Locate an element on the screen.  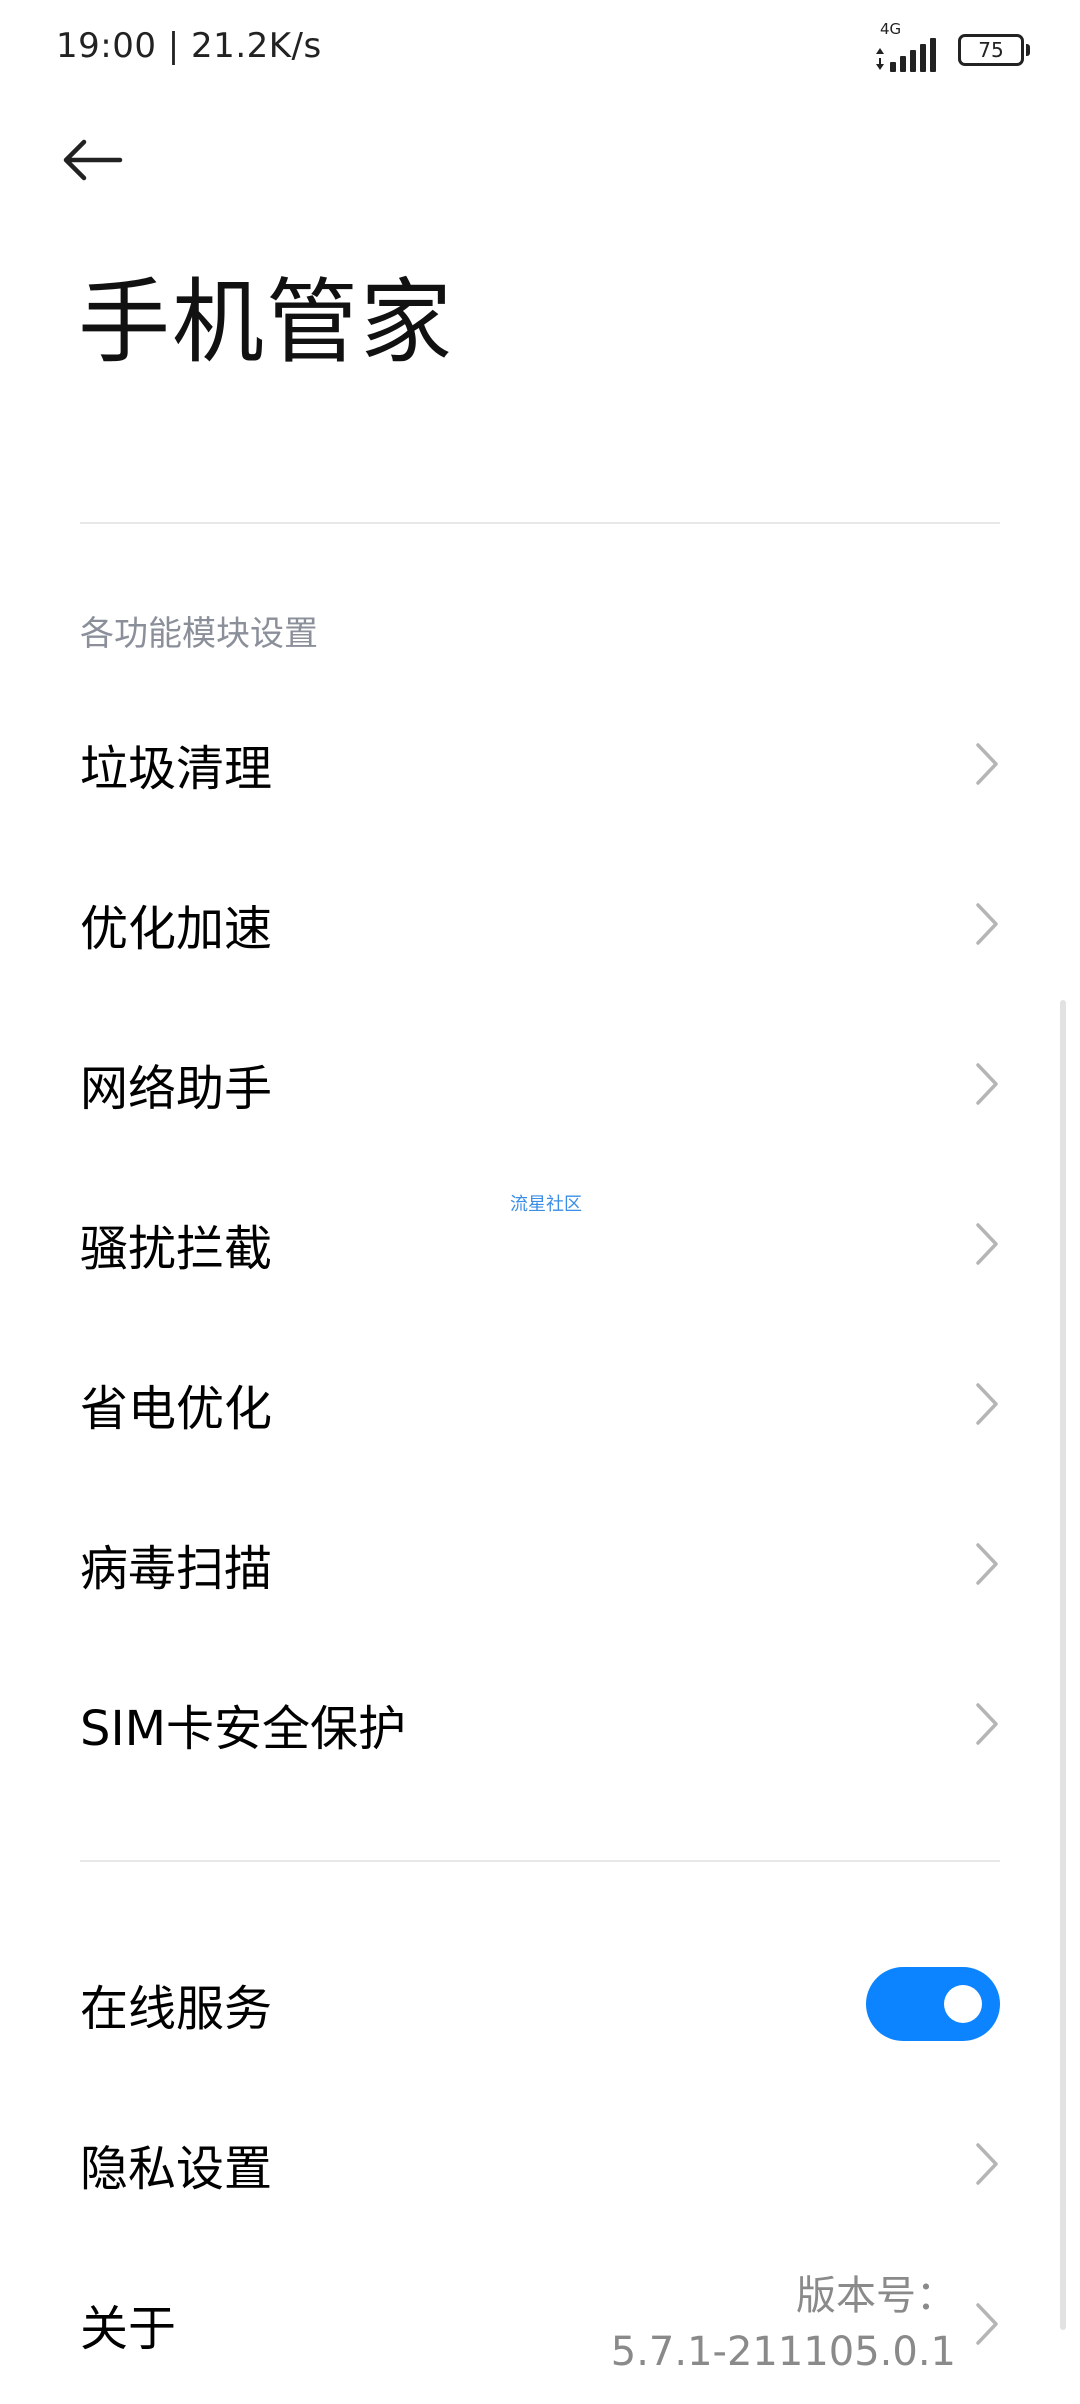
row-label: 关于 is located at coordinates (128, 2329).